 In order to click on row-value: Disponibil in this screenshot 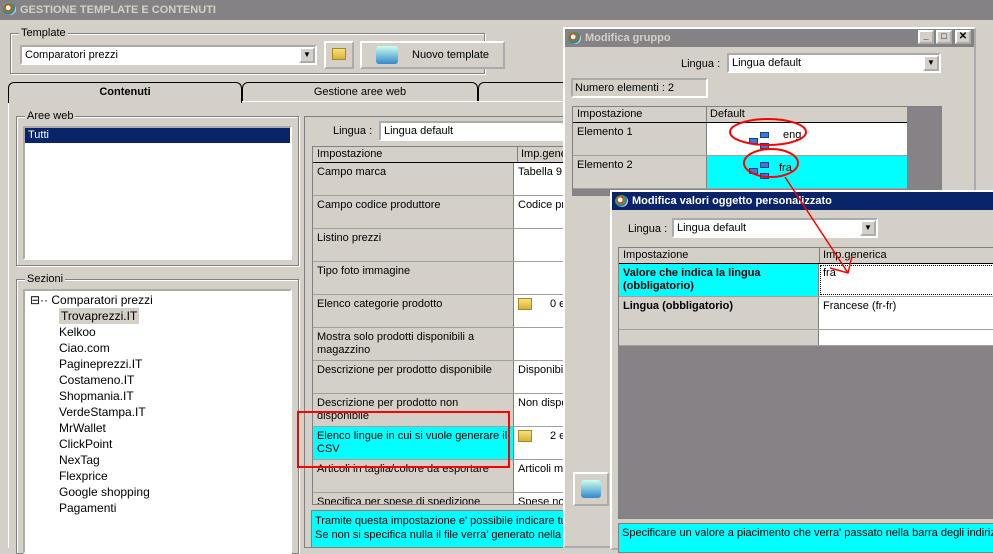, I will do `click(542, 370)`.